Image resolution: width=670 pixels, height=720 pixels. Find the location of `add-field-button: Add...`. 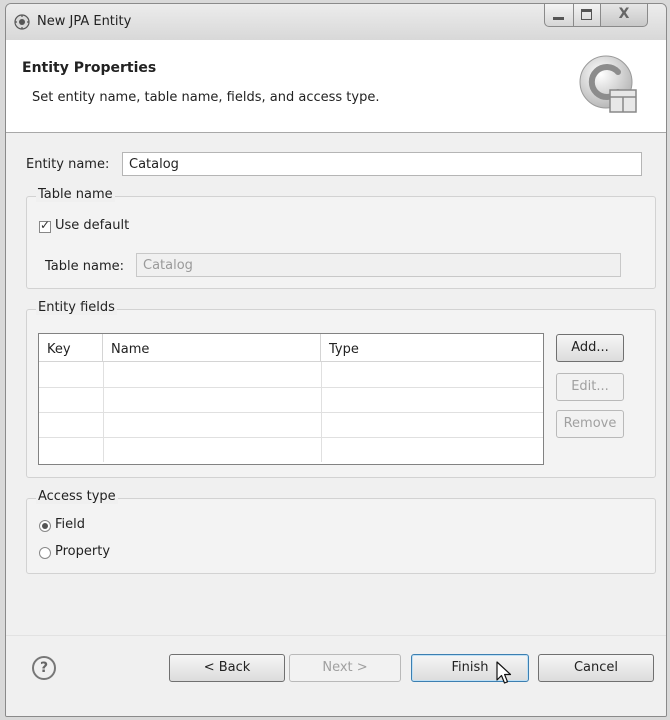

add-field-button: Add... is located at coordinates (590, 348).